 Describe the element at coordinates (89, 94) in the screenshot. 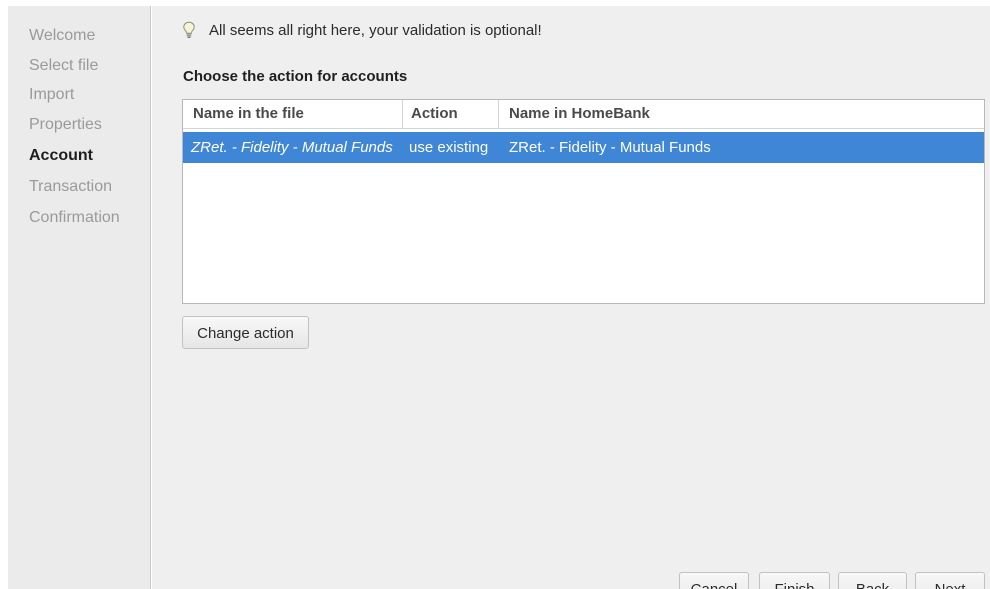

I see `step-import: Import` at that location.